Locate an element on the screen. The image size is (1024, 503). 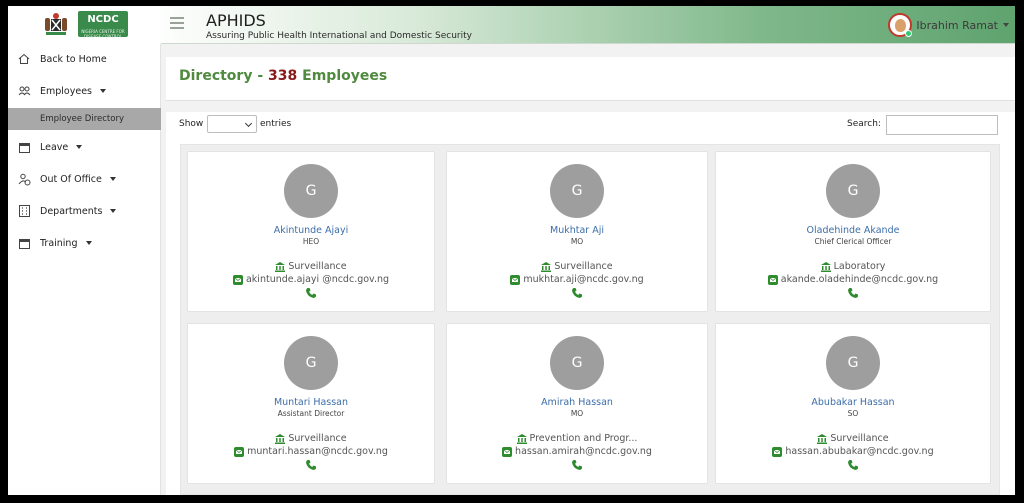
user-menu: Ibrahim Ramat is located at coordinates (948, 25).